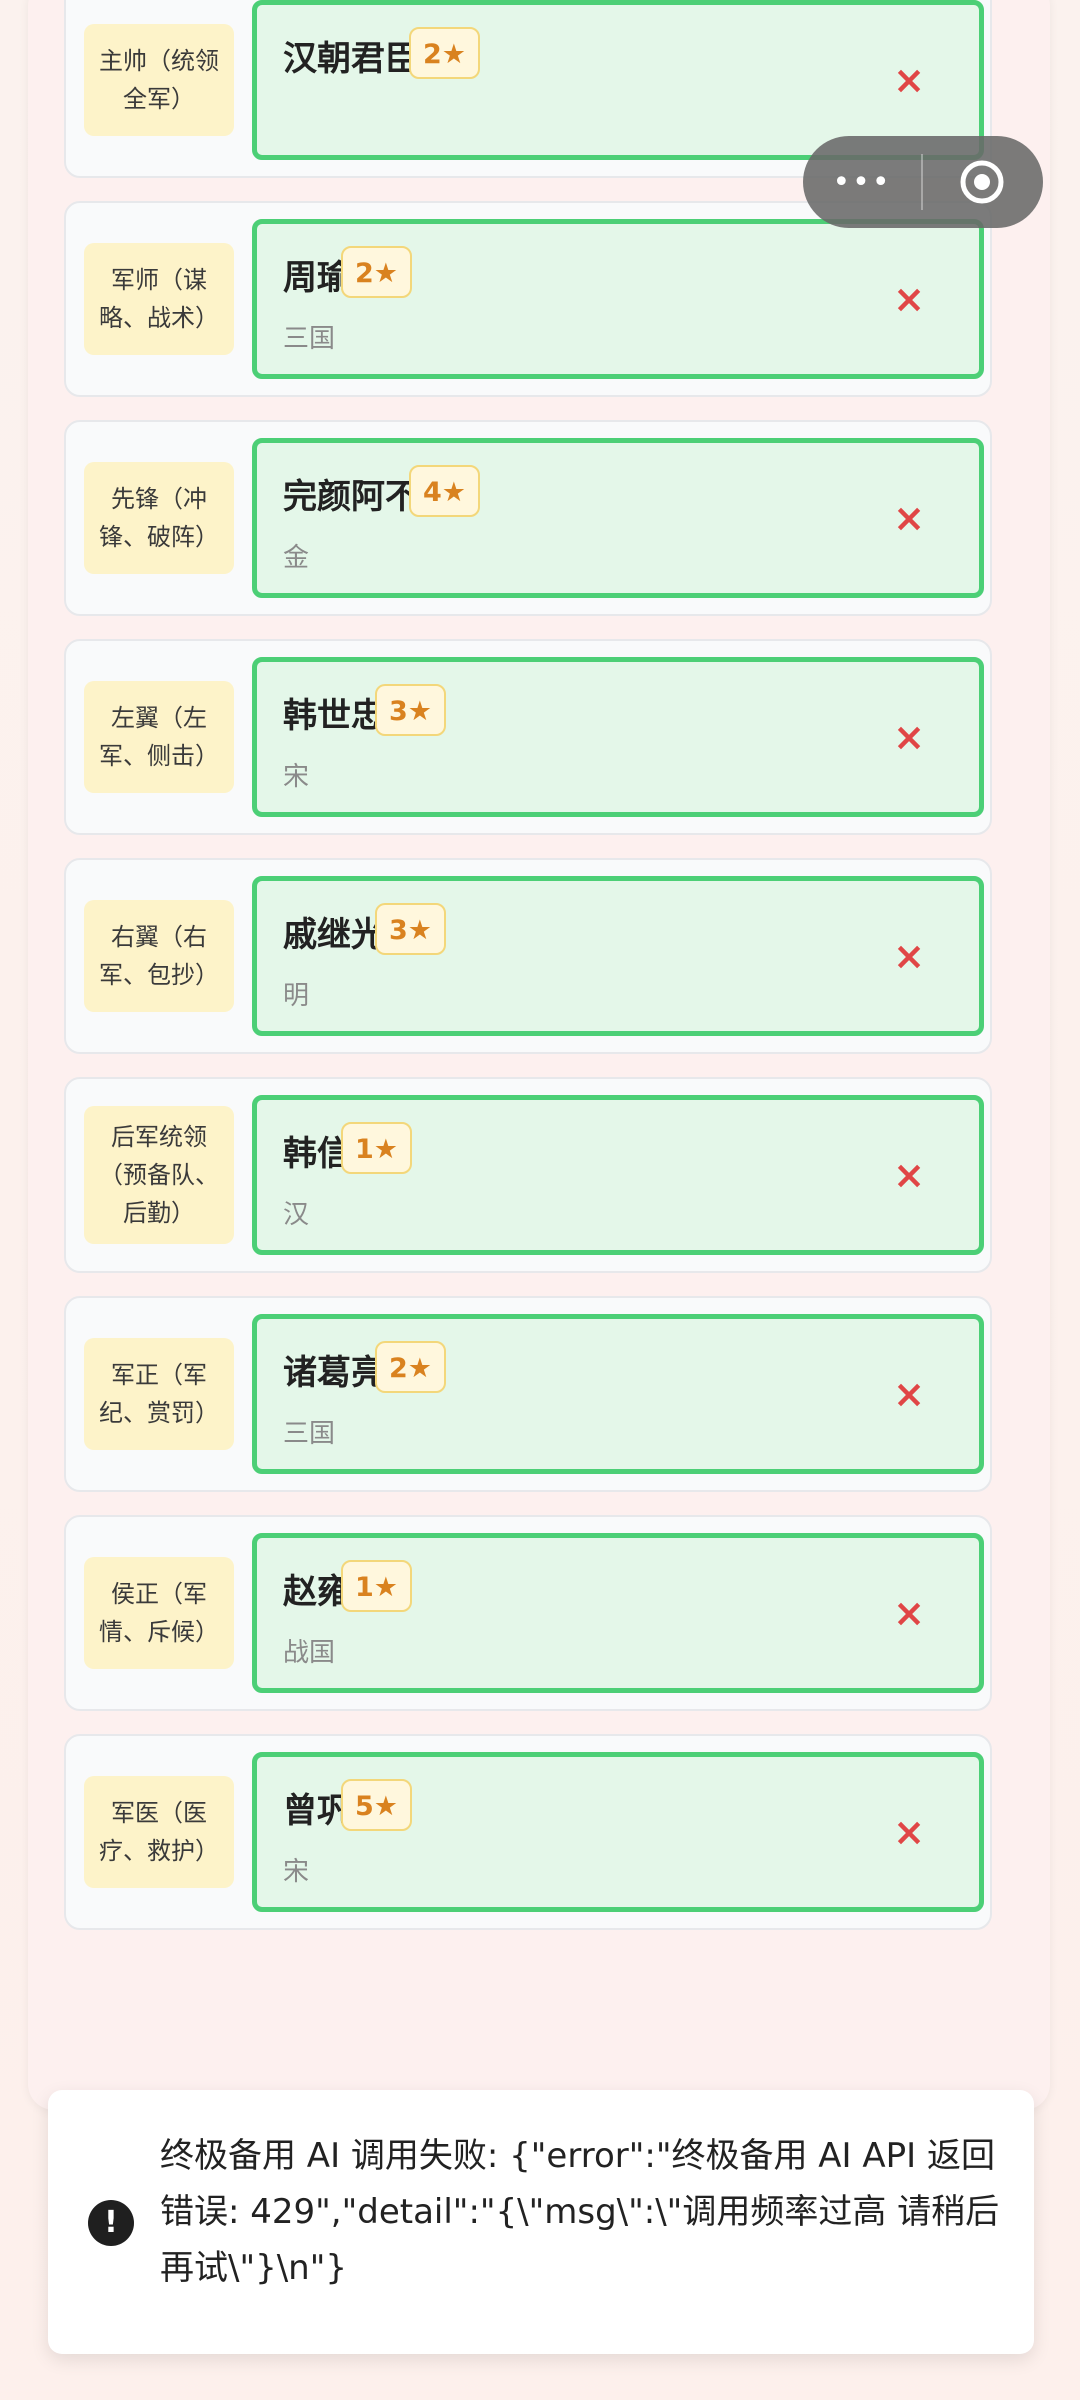  I want to click on general-name: 戚继光, so click(334, 935).